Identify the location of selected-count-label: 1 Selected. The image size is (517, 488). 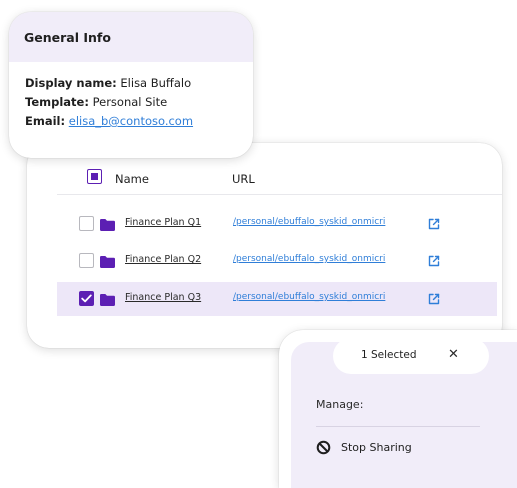
(389, 355).